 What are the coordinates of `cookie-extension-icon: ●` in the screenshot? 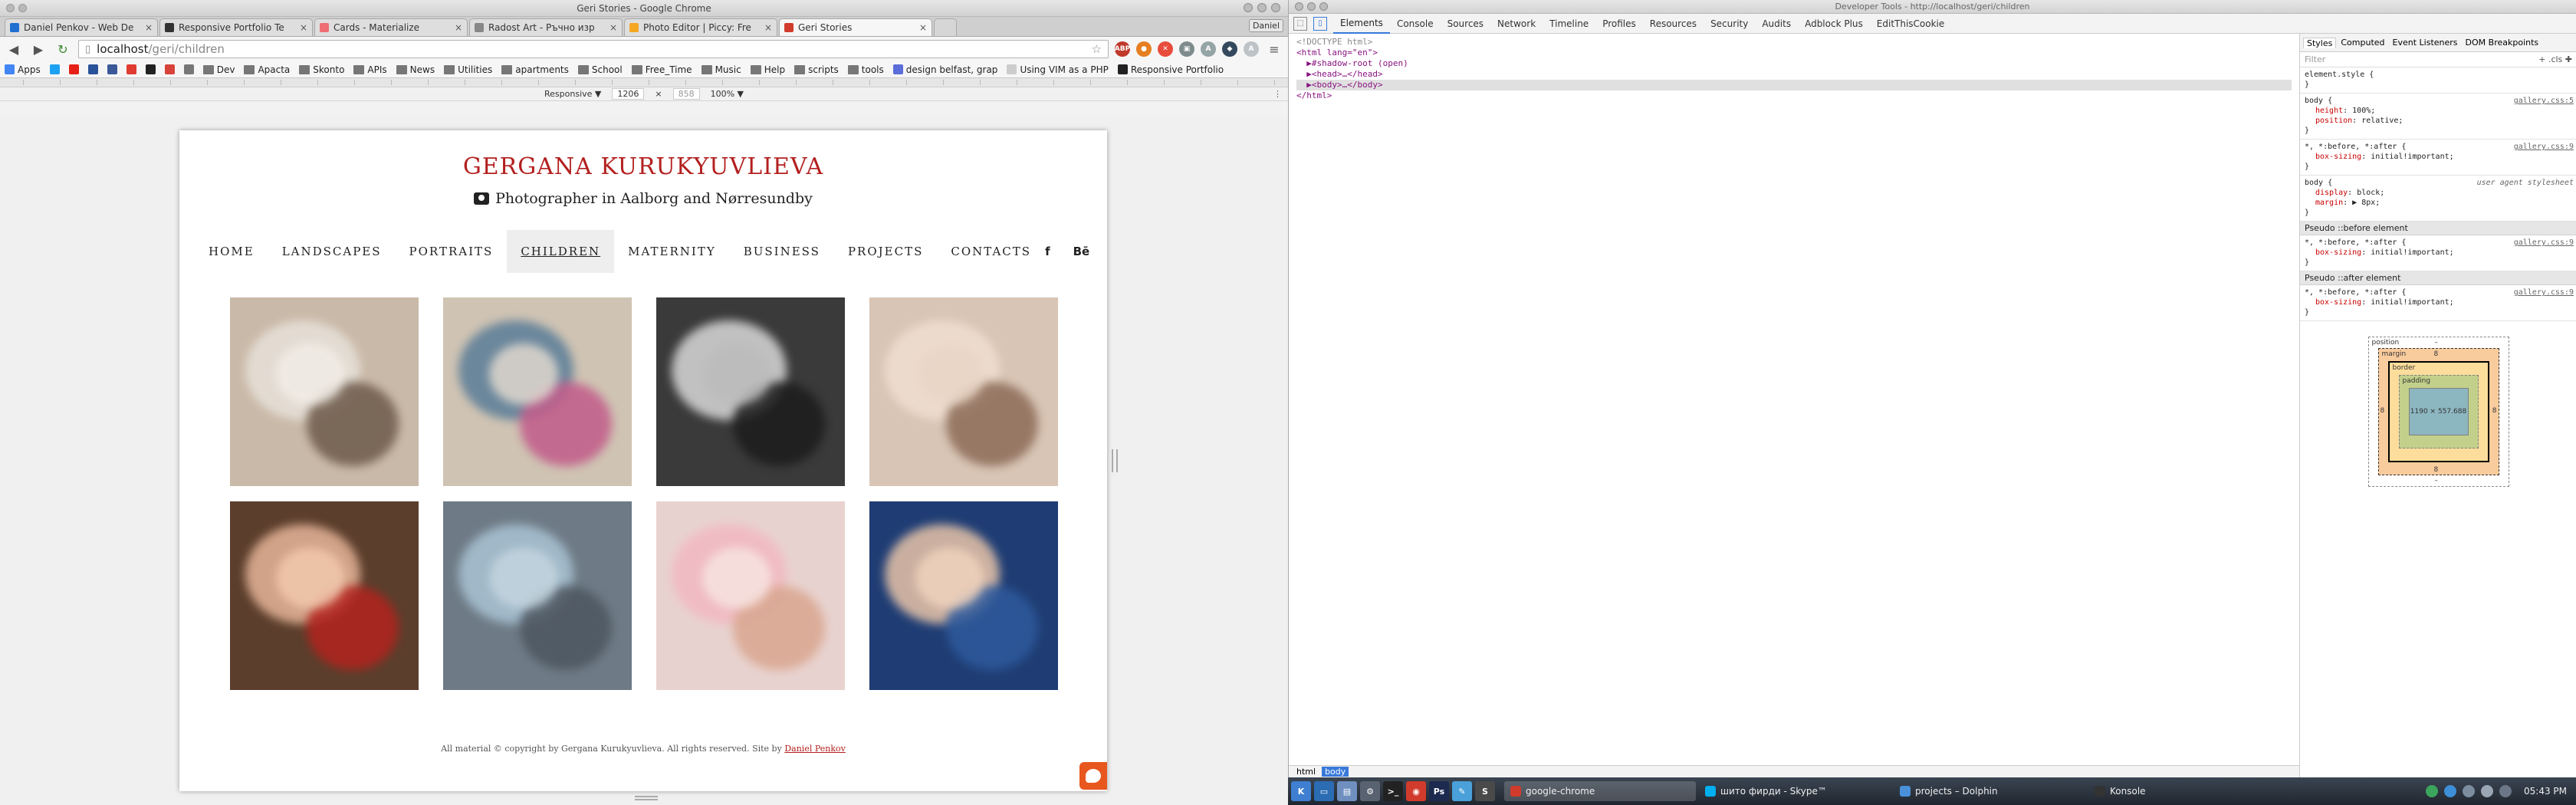 It's located at (1144, 49).